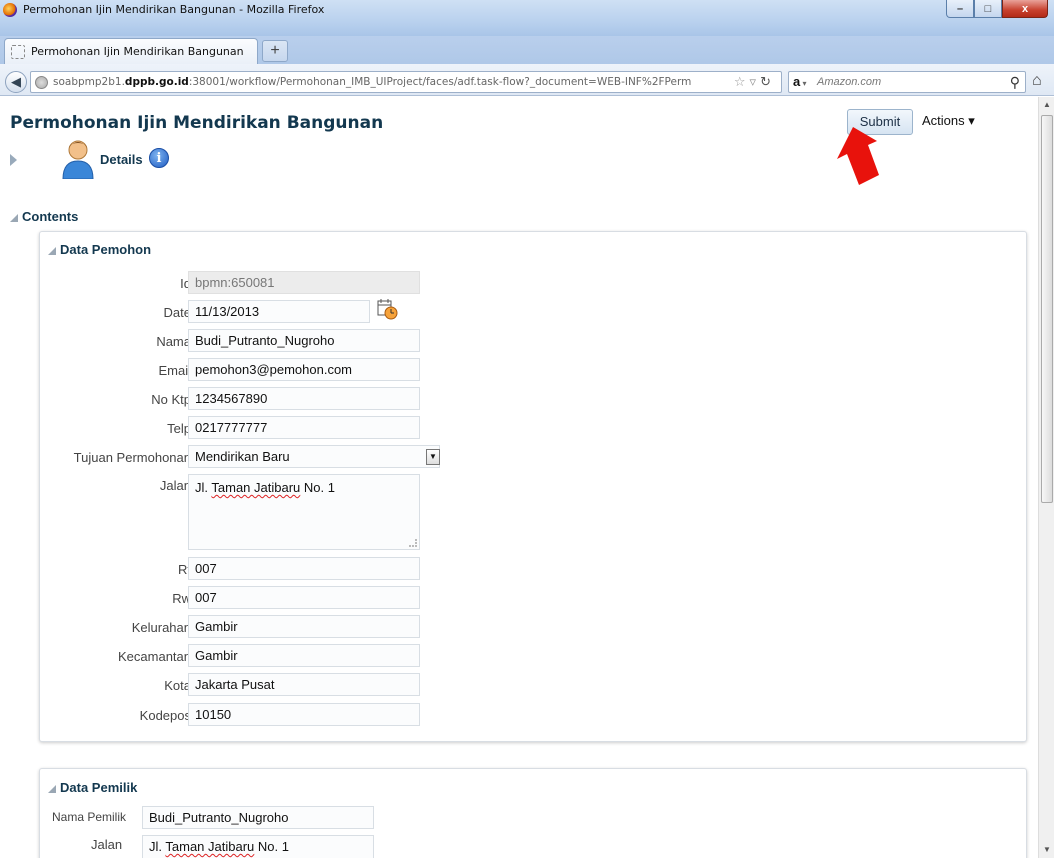  What do you see at coordinates (44, 216) in the screenshot?
I see `contents-section-header: Contents` at bounding box center [44, 216].